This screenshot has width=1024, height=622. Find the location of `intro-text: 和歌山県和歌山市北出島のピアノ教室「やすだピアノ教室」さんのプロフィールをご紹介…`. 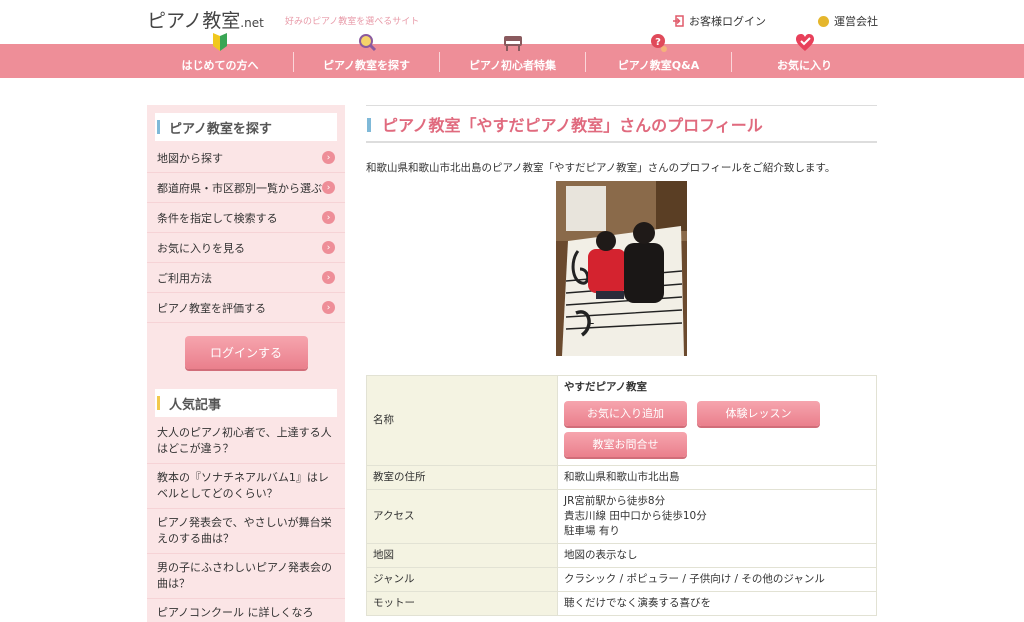

intro-text: 和歌山県和歌山市北出島のピアノ教室「やすだピアノ教室」さんのプロフィールをご紹介… is located at coordinates (601, 168).